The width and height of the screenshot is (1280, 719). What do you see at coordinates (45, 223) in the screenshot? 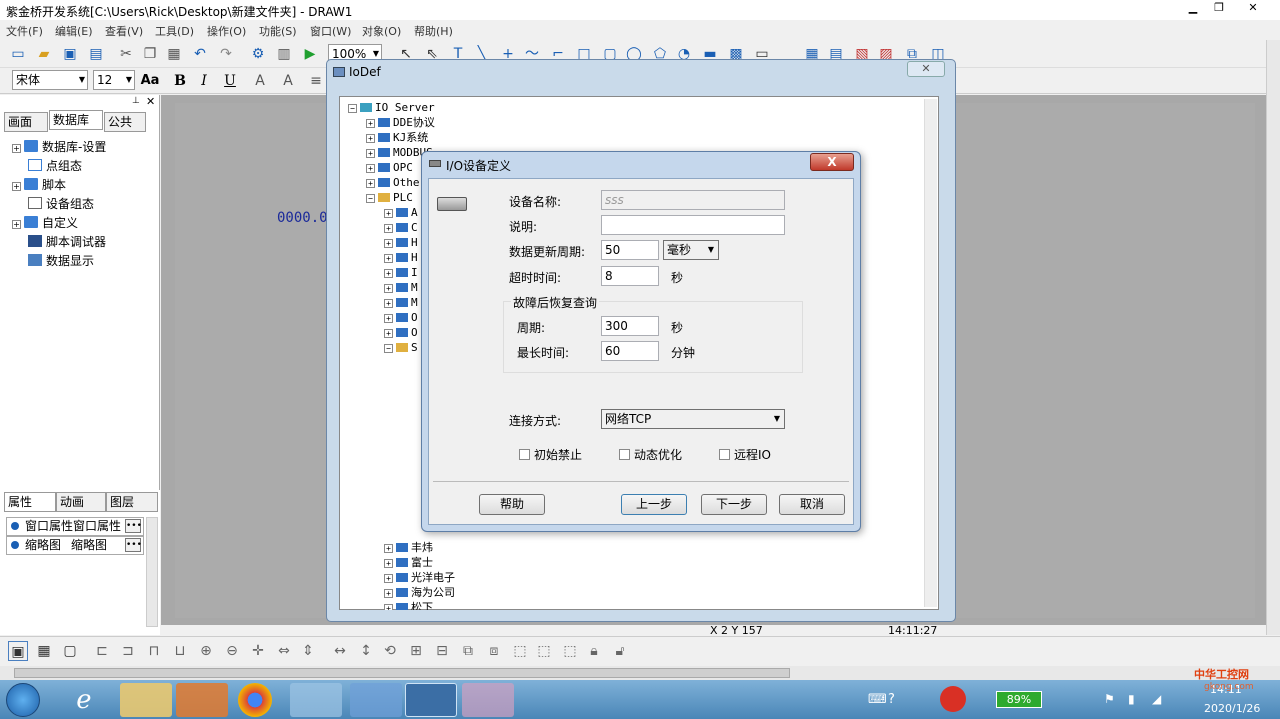
I see `tree-item-custom: + 自定义` at bounding box center [45, 223].